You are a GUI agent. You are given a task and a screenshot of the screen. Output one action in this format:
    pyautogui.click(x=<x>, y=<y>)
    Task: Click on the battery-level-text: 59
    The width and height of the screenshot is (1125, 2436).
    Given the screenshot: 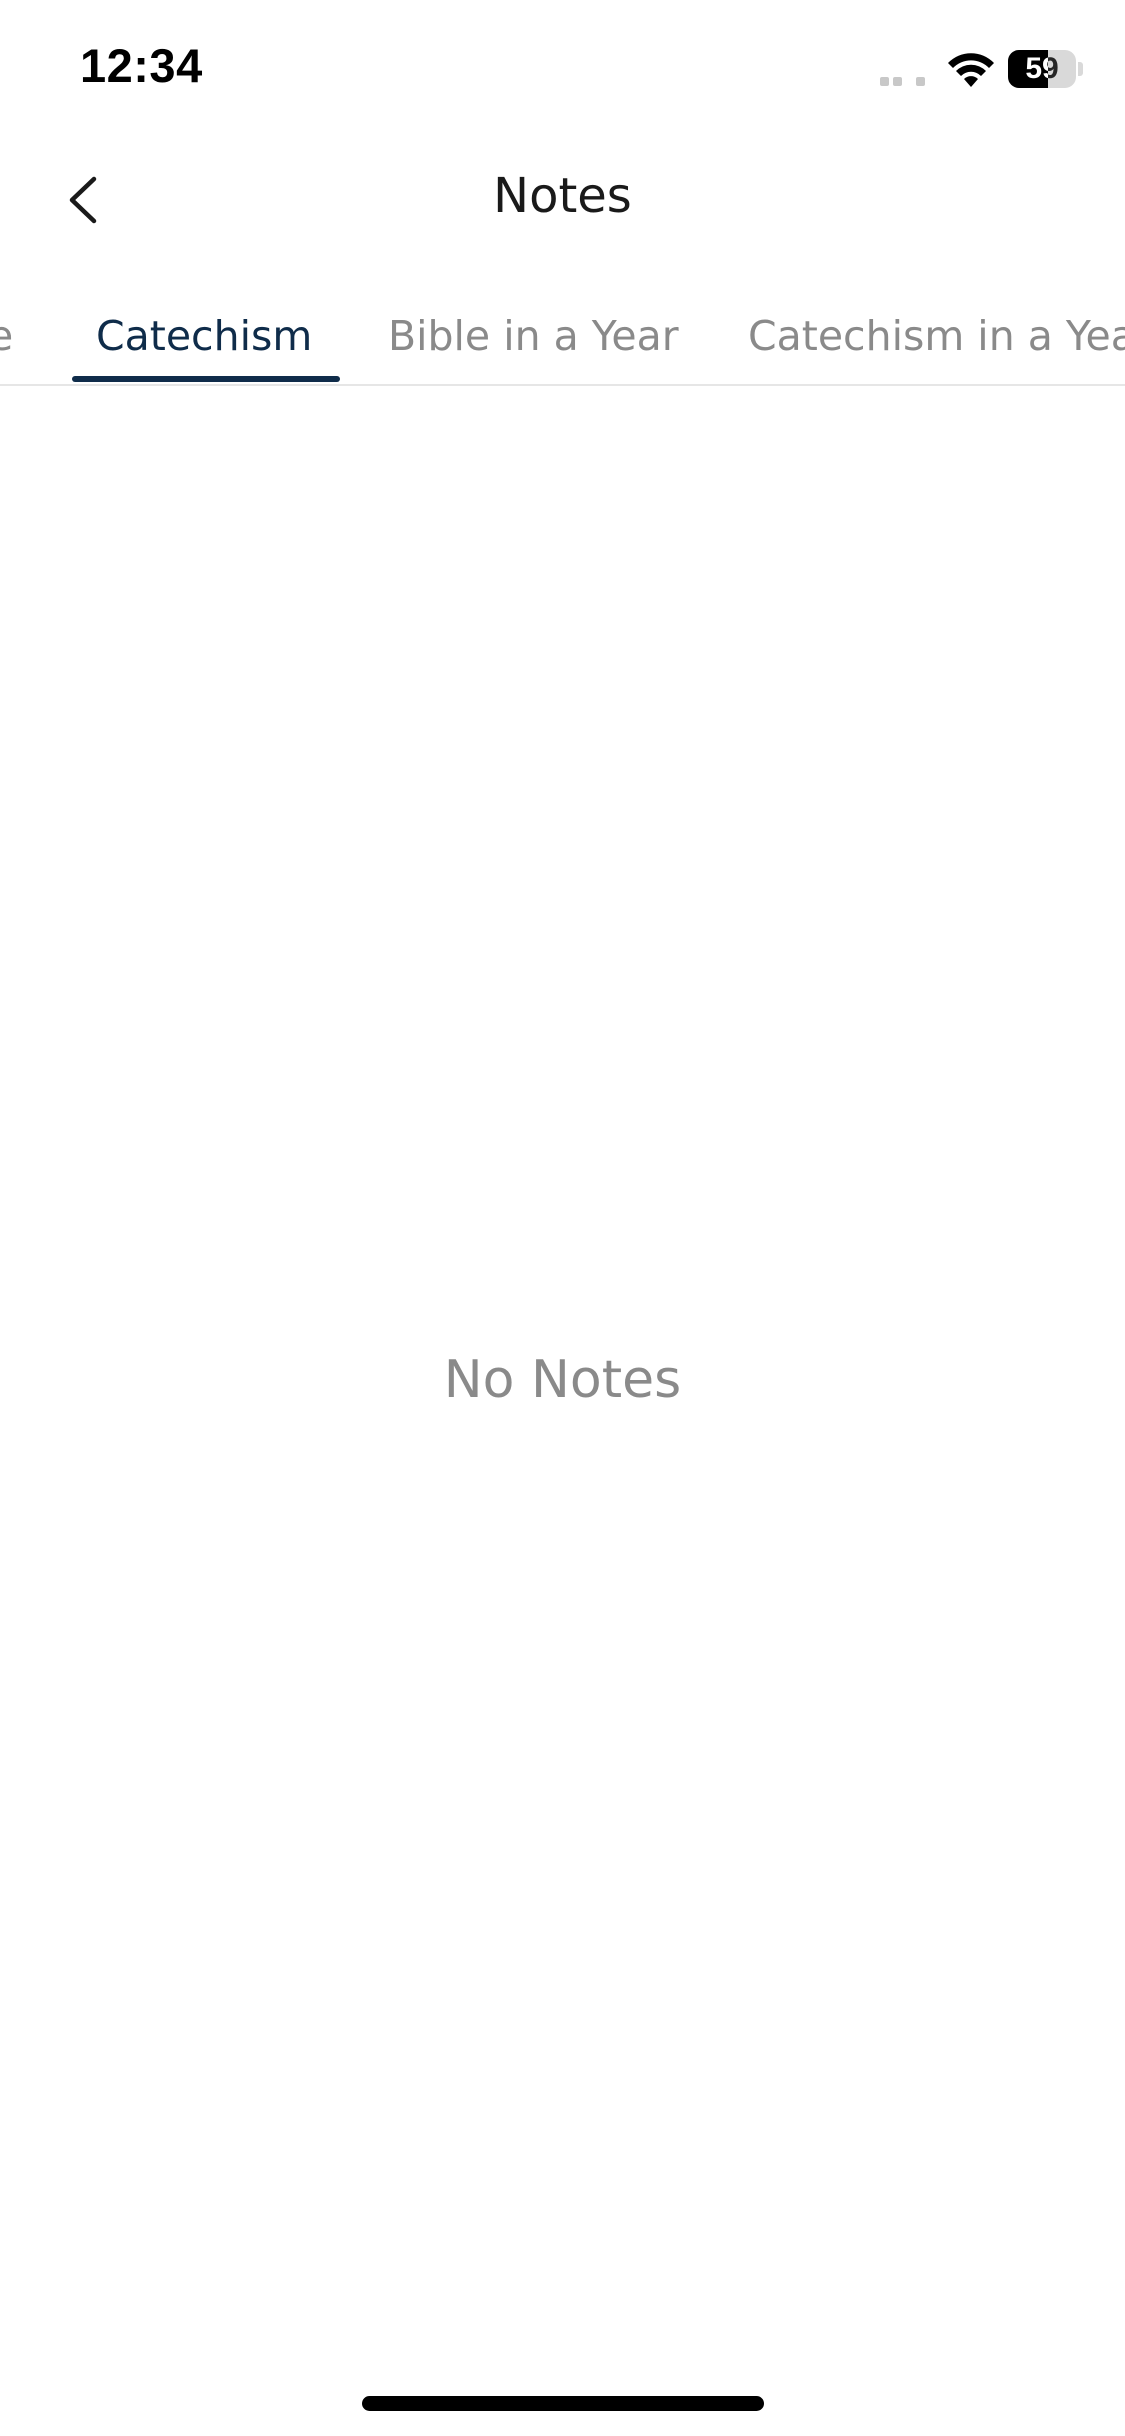 What is the action you would take?
    pyautogui.click(x=1042, y=68)
    